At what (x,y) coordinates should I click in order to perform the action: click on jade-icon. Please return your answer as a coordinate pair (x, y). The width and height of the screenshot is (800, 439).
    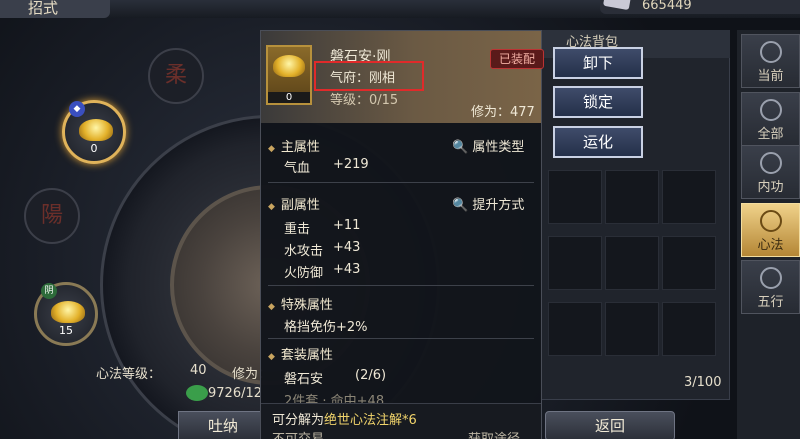
    Looking at the image, I should click on (197, 393).